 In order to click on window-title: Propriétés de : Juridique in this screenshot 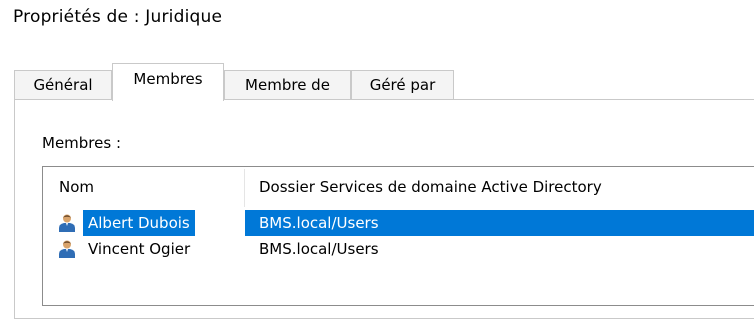, I will do `click(118, 17)`.